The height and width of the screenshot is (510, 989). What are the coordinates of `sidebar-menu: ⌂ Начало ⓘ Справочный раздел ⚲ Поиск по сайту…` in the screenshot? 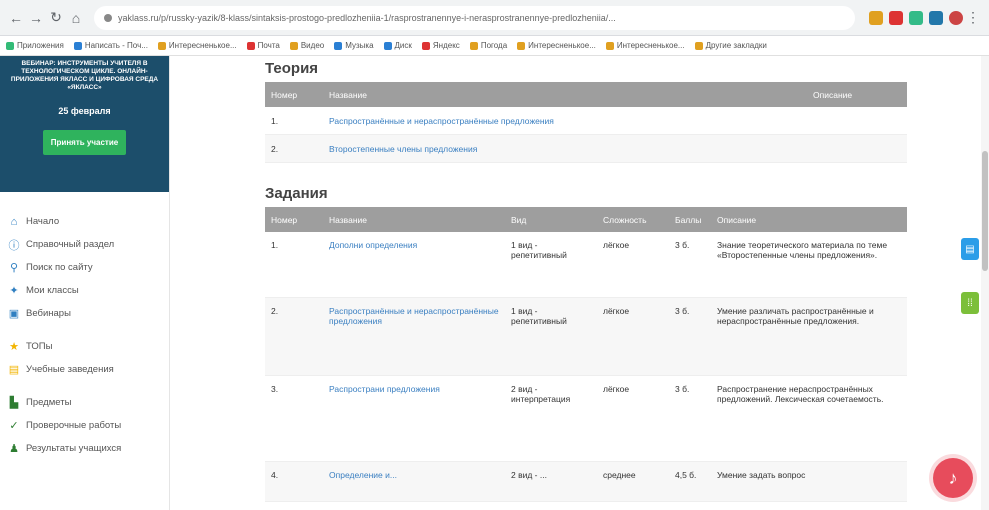 It's located at (84, 326).